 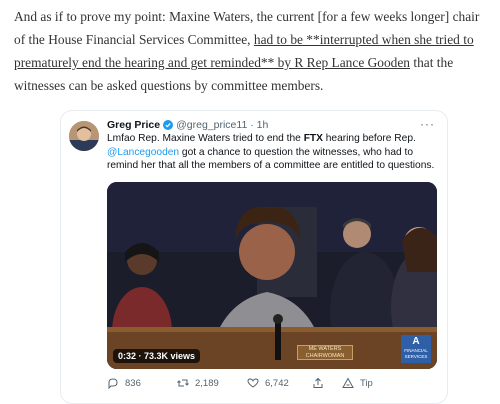 What do you see at coordinates (416, 349) in the screenshot?
I see `committee-badge: A FINANCIAL SERVICES` at bounding box center [416, 349].